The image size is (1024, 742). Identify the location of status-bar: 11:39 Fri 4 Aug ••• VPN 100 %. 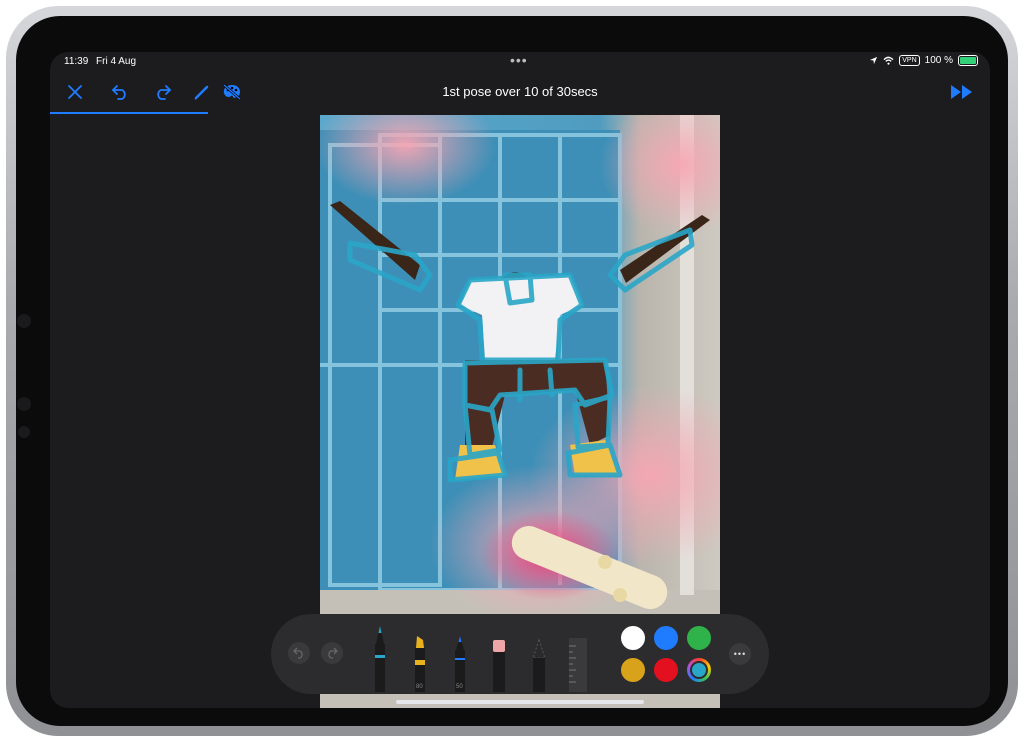
(520, 63).